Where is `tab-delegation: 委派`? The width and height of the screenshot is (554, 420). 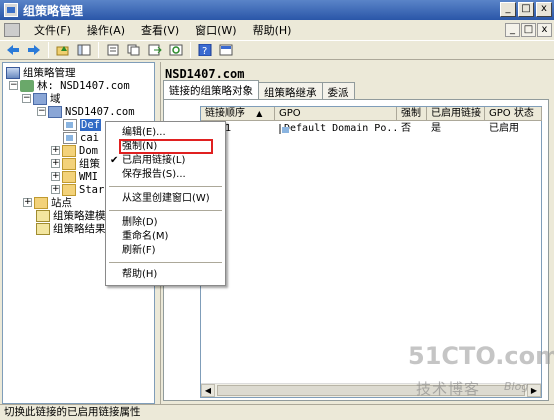 tab-delegation: 委派 is located at coordinates (338, 90).